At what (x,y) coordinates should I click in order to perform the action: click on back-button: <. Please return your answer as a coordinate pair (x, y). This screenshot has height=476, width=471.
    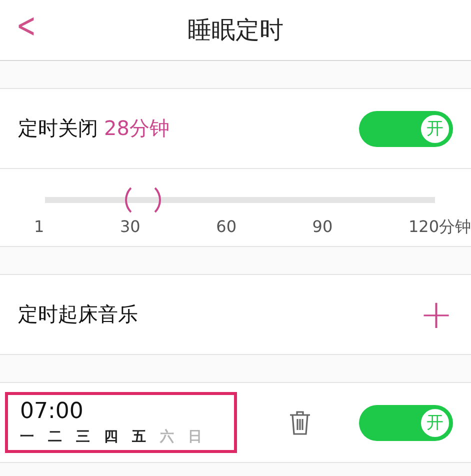
    Looking at the image, I should click on (26, 26).